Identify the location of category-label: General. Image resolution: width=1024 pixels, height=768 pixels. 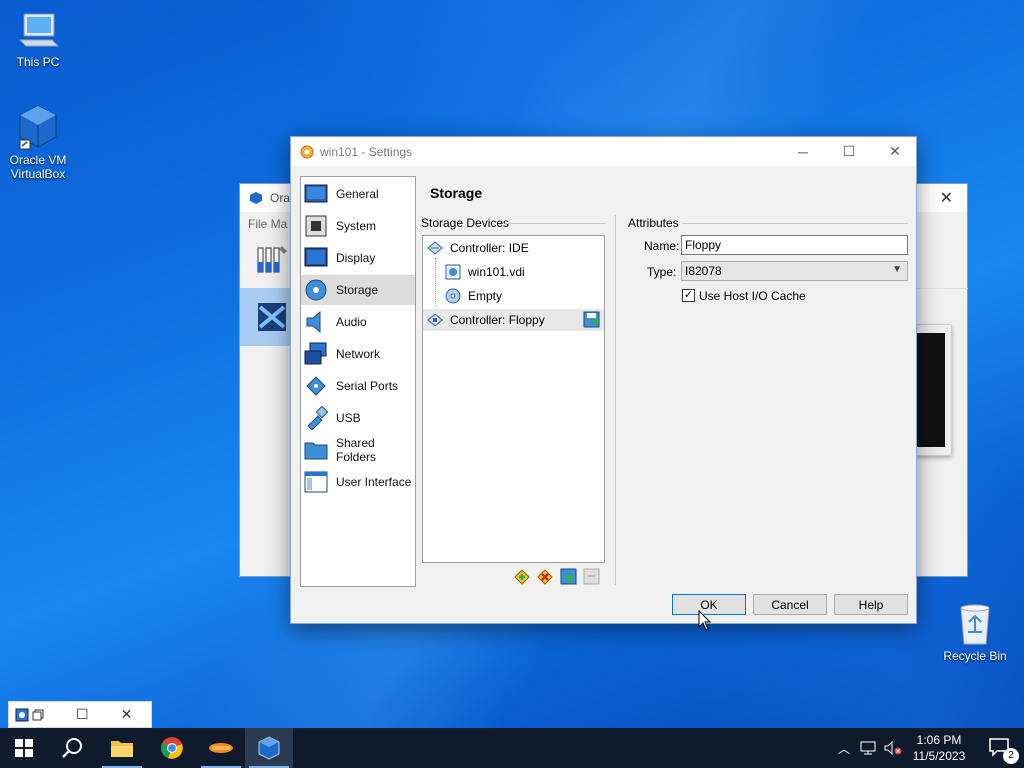
(357, 194).